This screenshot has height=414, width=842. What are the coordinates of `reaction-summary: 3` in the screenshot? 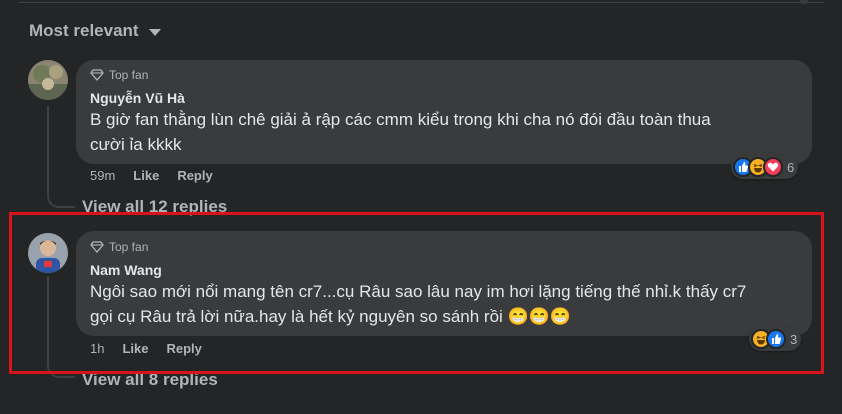 It's located at (775, 339).